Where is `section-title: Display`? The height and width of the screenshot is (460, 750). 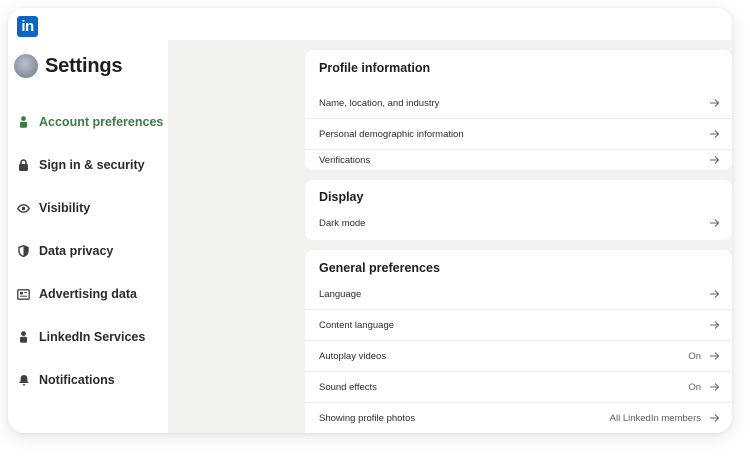
section-title: Display is located at coordinates (341, 197).